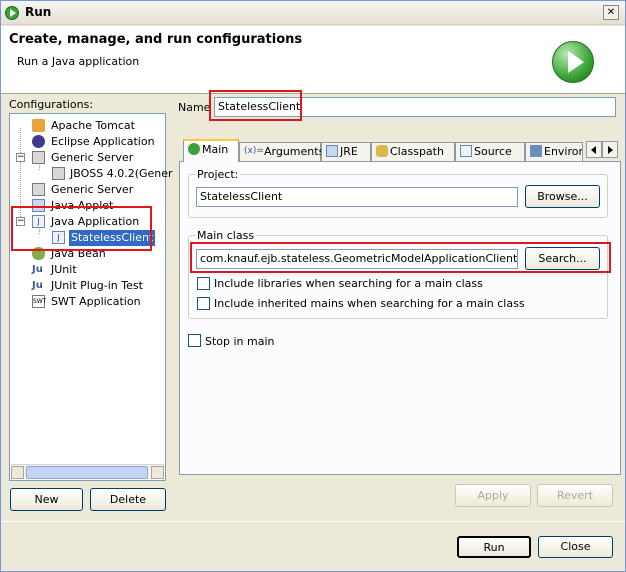 This screenshot has width=626, height=572. What do you see at coordinates (157, 472) in the screenshot?
I see `scroll-right-icon` at bounding box center [157, 472].